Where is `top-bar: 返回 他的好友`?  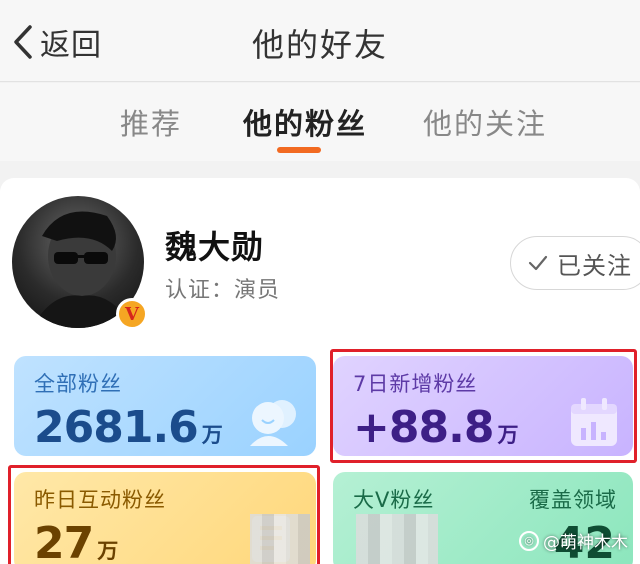
top-bar: 返回 他的好友 is located at coordinates (320, 41).